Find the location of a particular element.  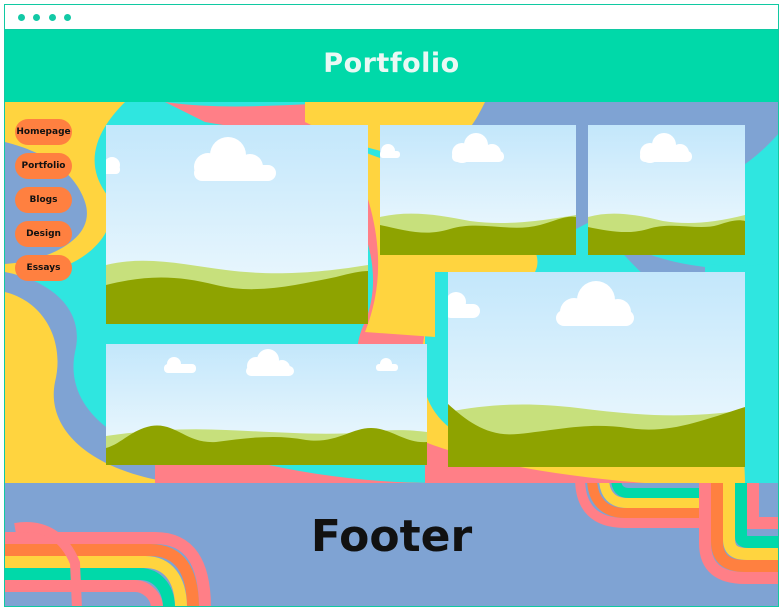

nav-button-design: Design is located at coordinates (43, 234).